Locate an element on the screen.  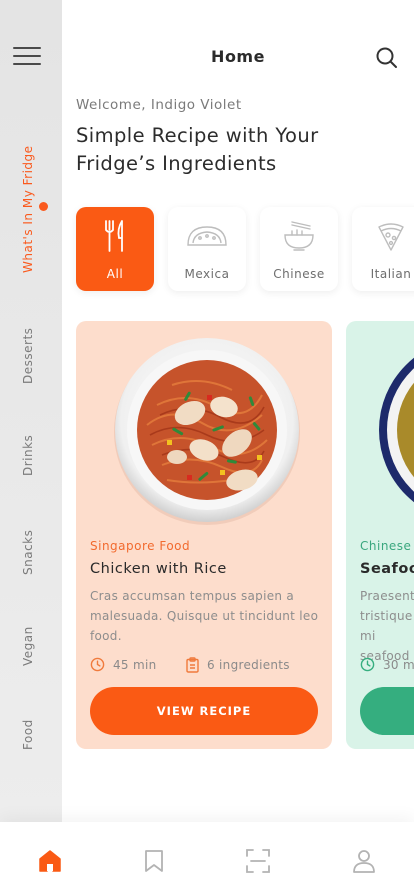
category-mexica: Mexica is located at coordinates (207, 249).